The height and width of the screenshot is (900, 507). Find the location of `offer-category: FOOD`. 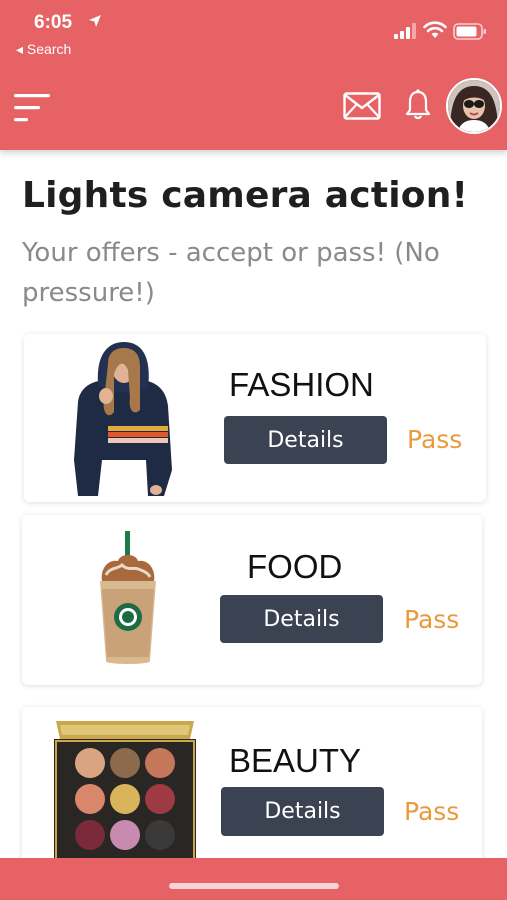

offer-category: FOOD is located at coordinates (295, 566).